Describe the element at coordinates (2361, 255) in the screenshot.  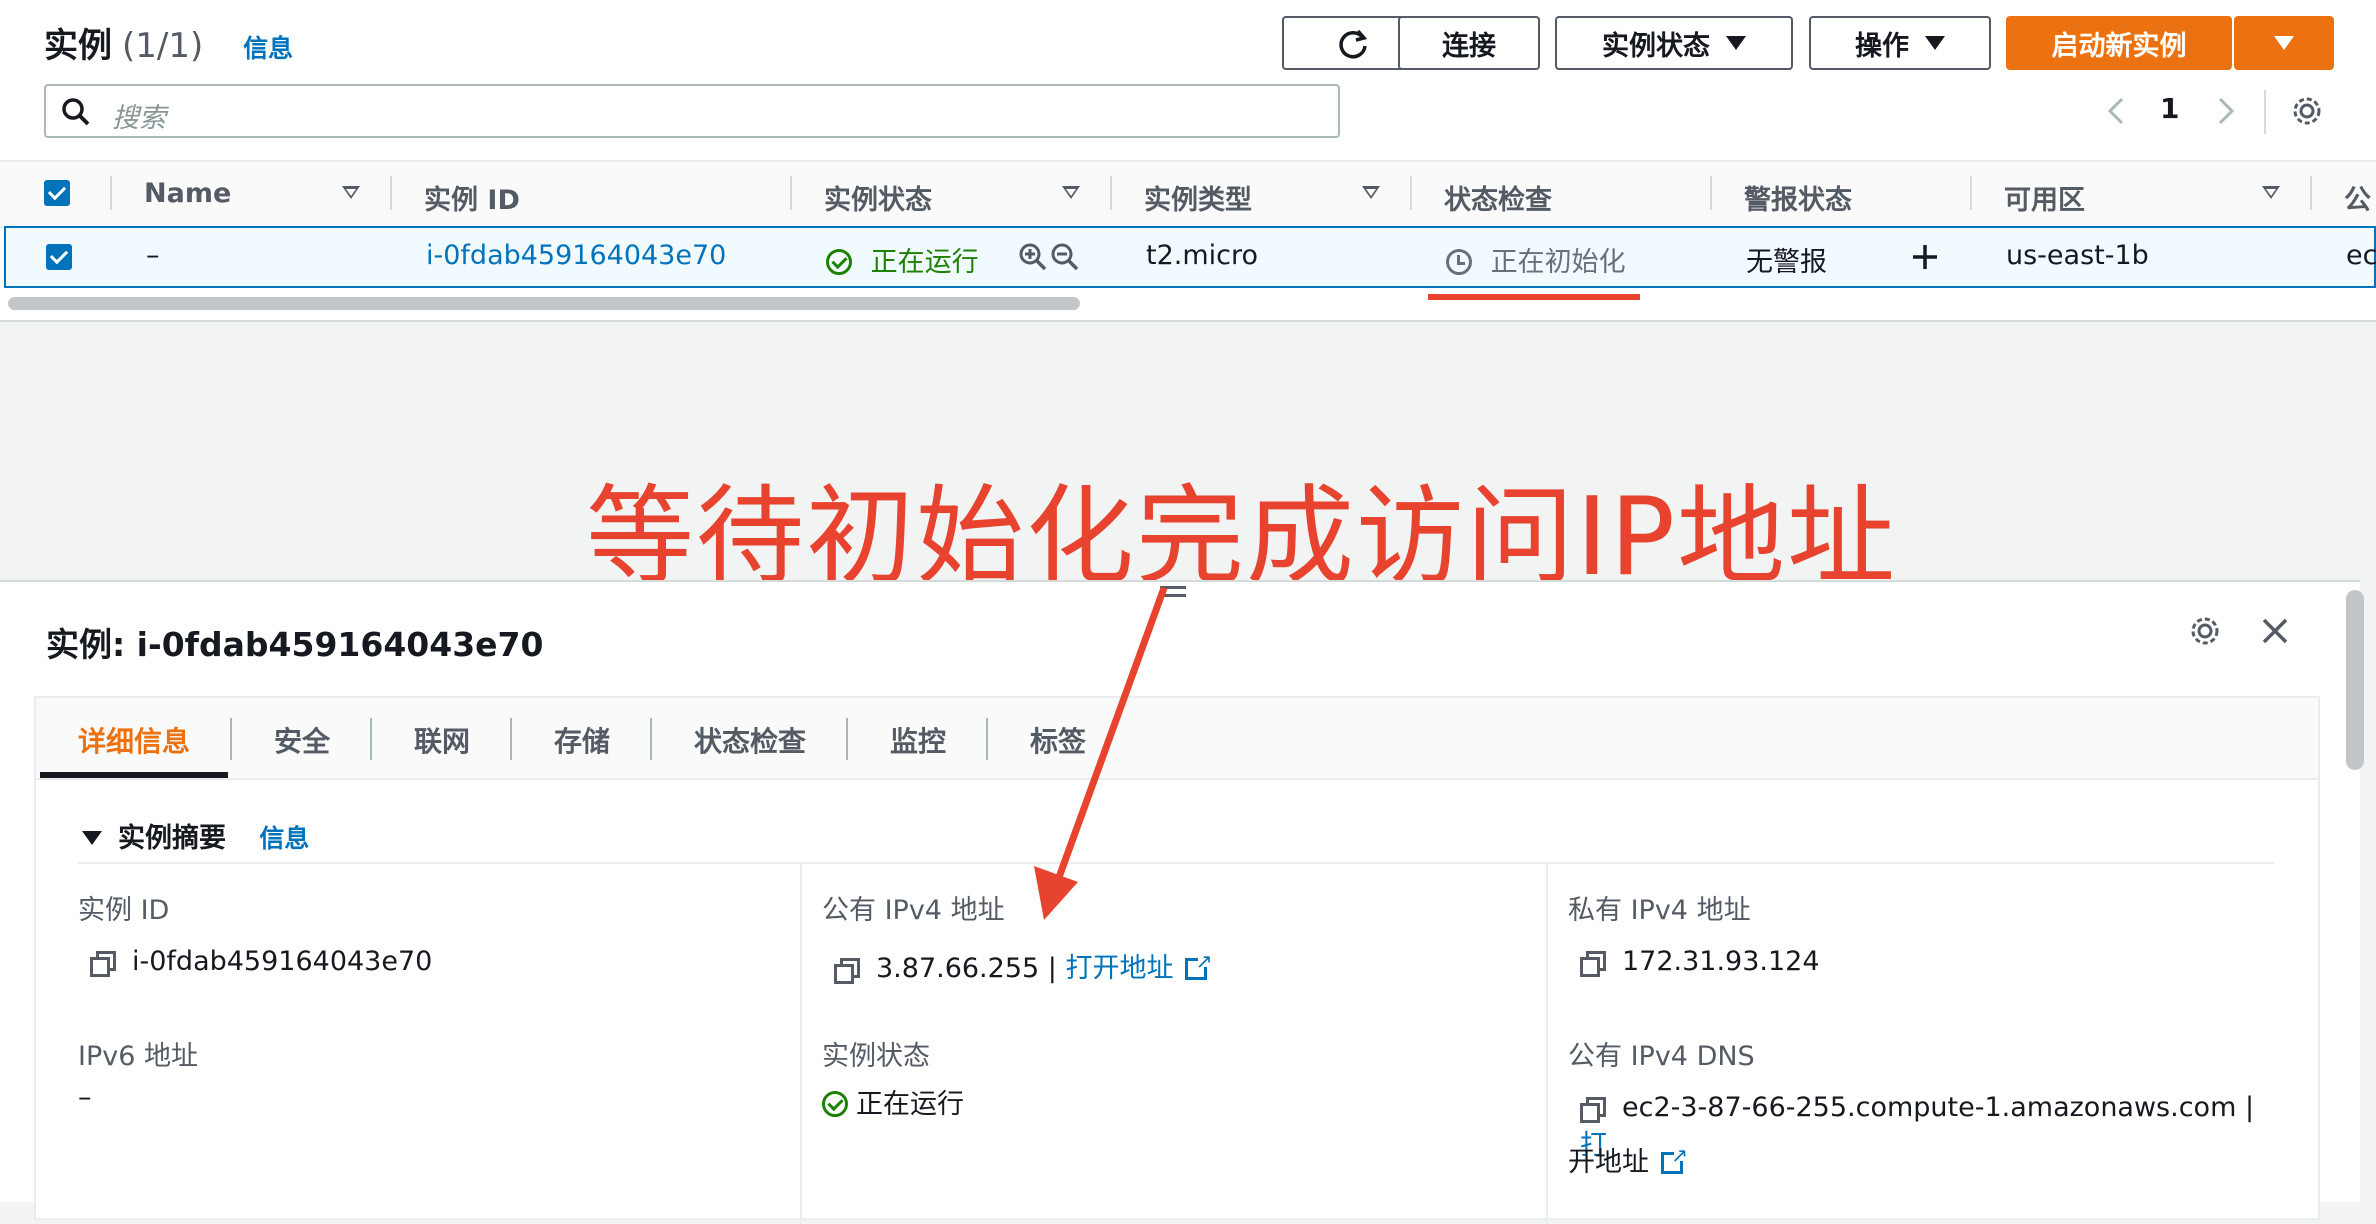
I see `cell-public-dns: ec` at that location.